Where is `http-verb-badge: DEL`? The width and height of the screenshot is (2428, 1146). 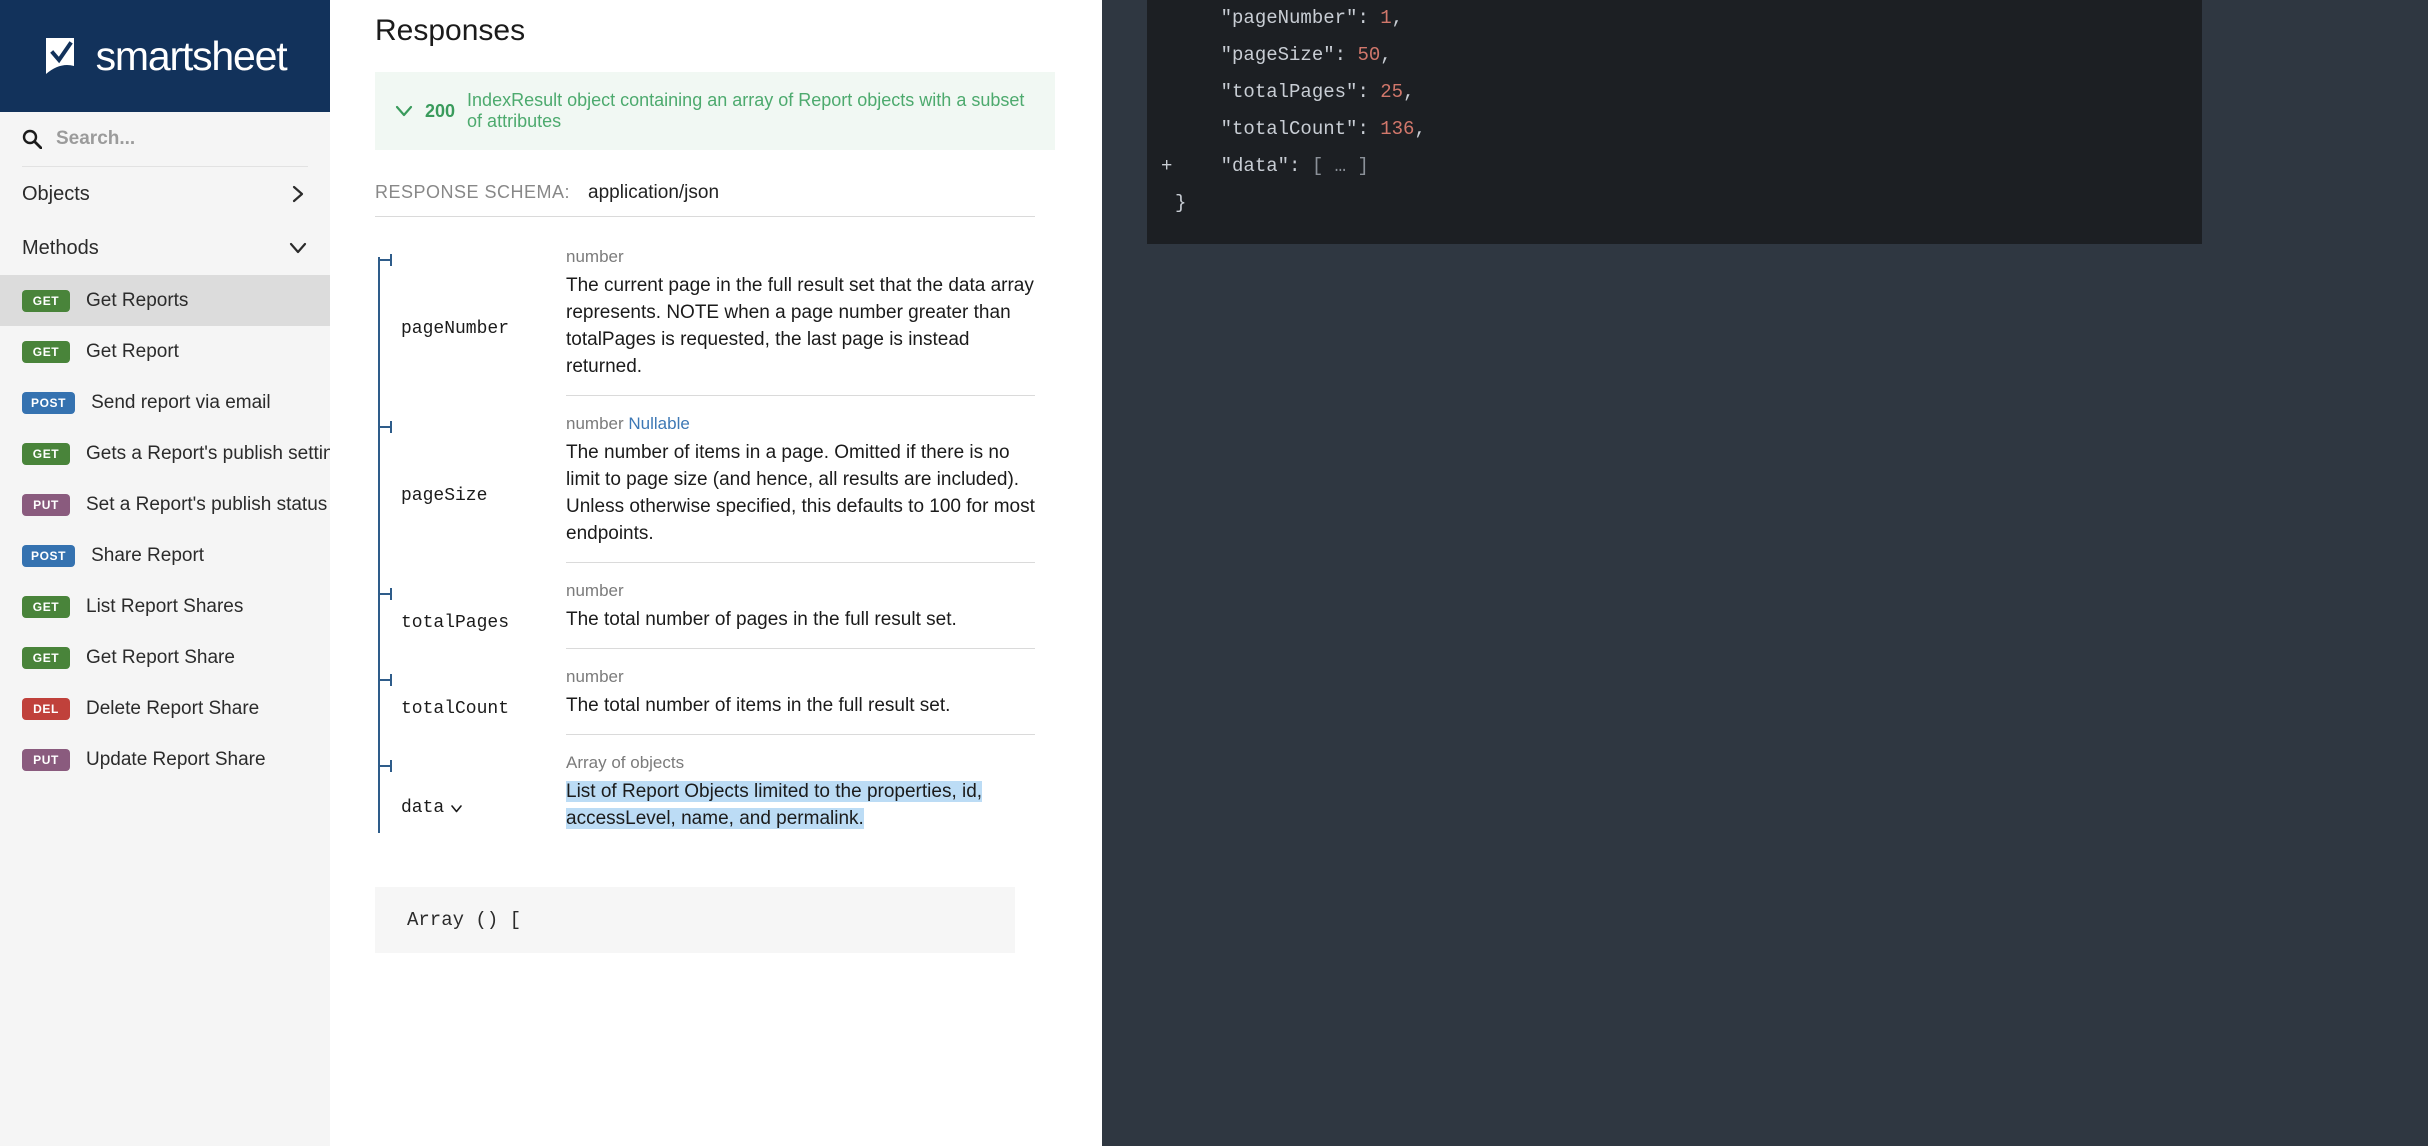
http-verb-badge: DEL is located at coordinates (46, 708).